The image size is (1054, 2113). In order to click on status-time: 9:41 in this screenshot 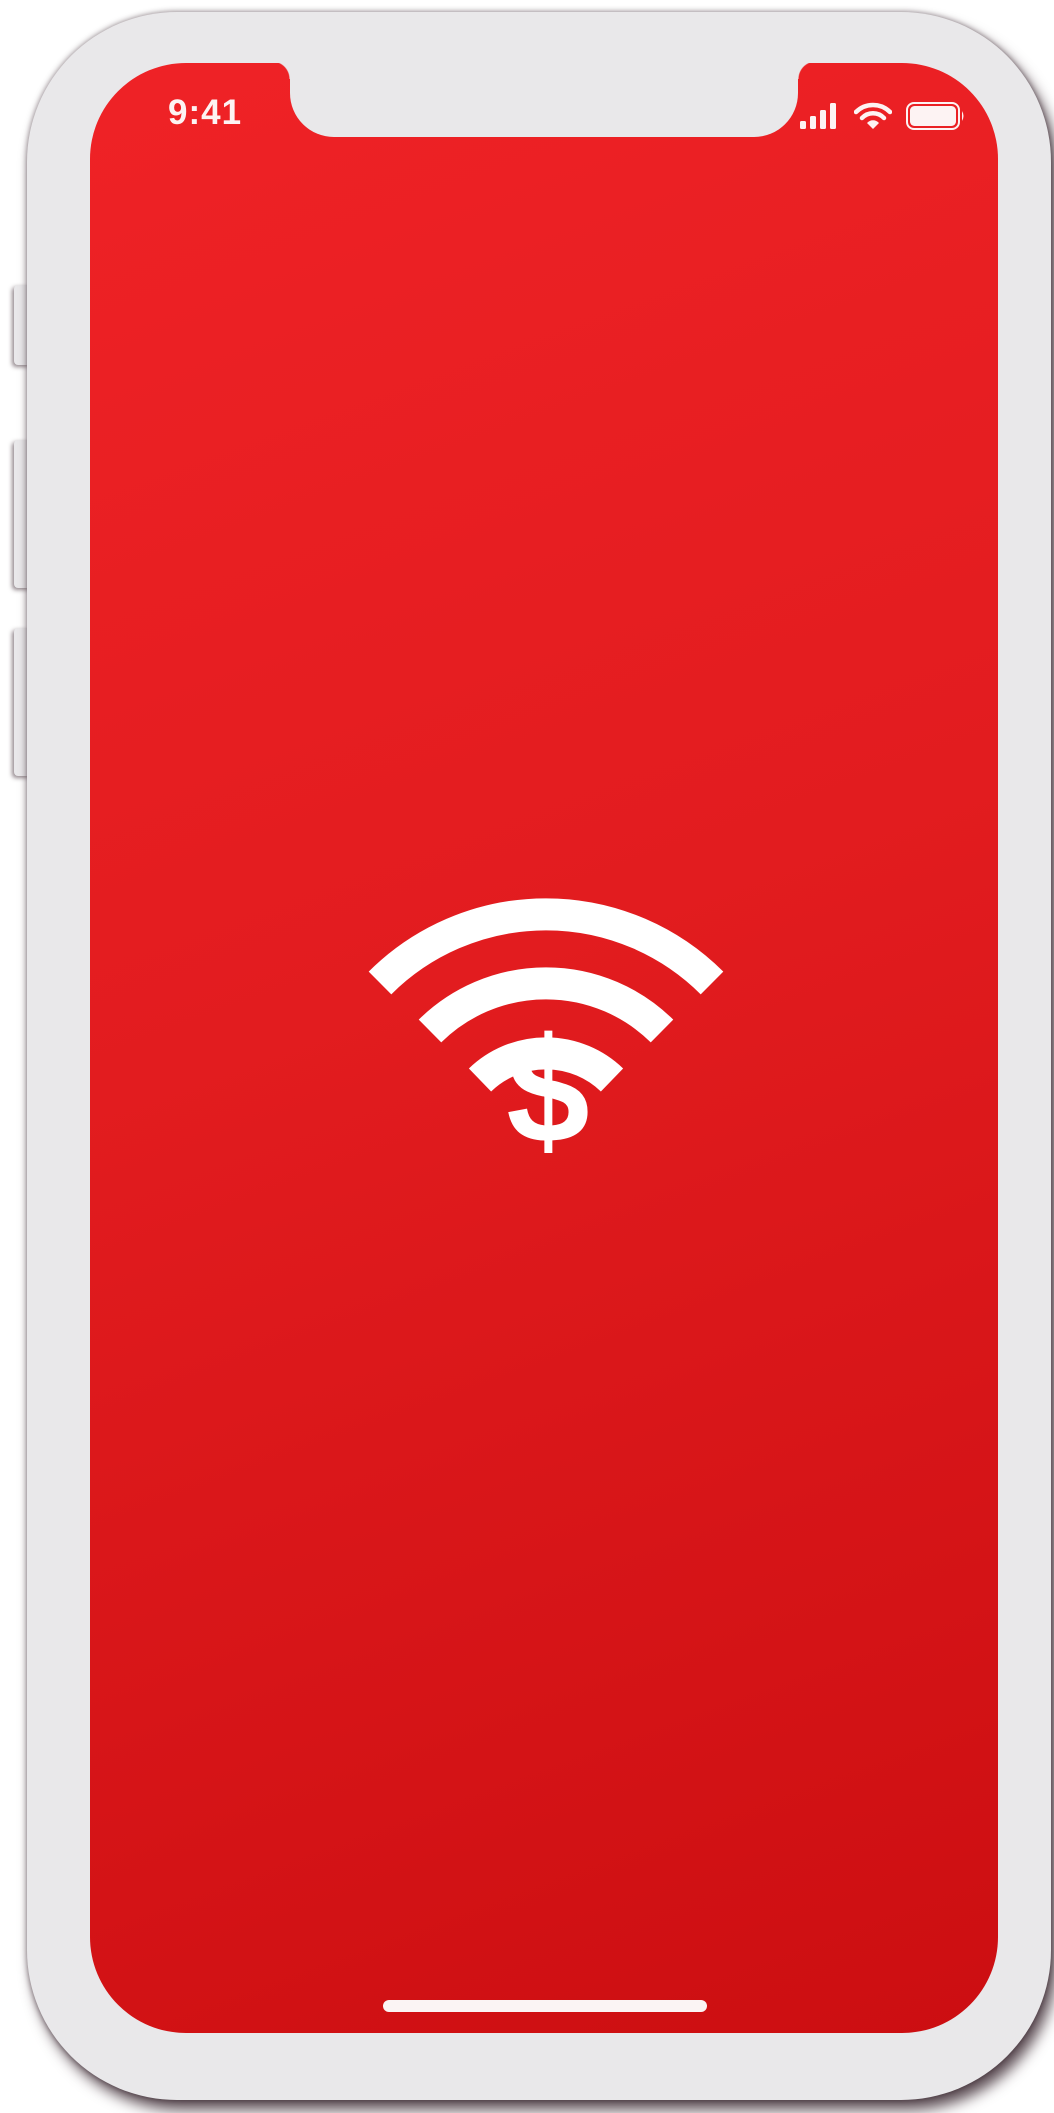, I will do `click(205, 112)`.